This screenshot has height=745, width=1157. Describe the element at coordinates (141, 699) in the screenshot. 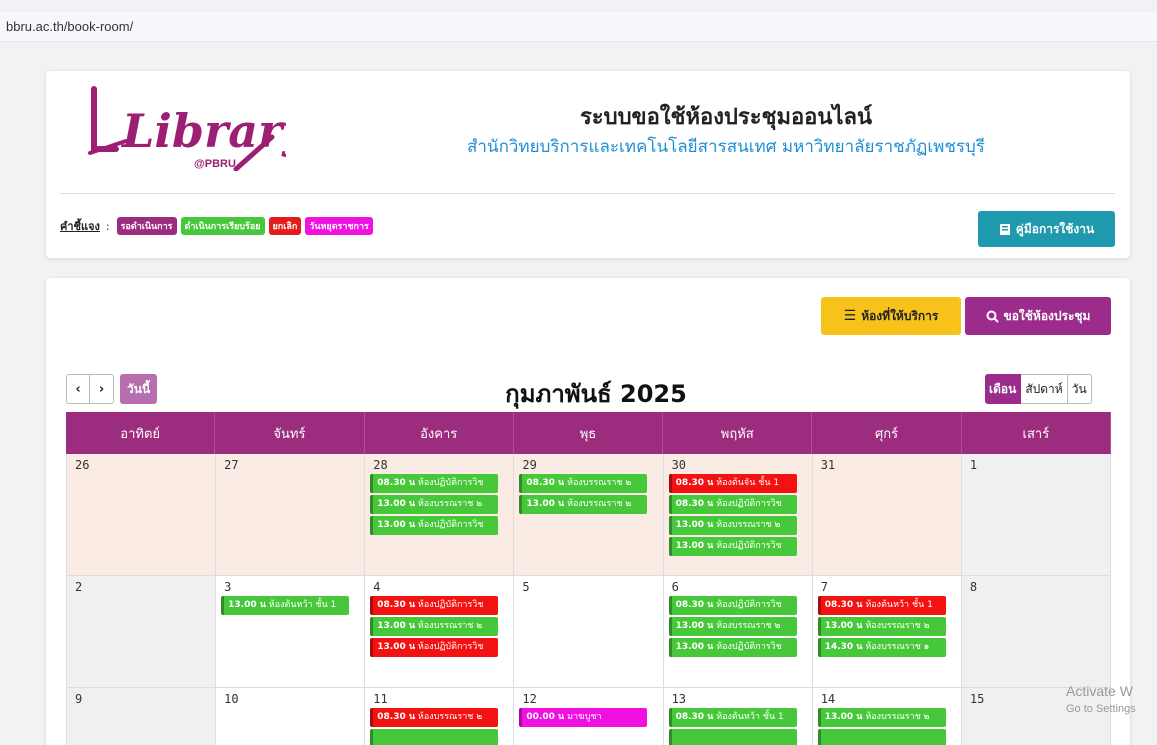

I see `day-number: 9` at that location.